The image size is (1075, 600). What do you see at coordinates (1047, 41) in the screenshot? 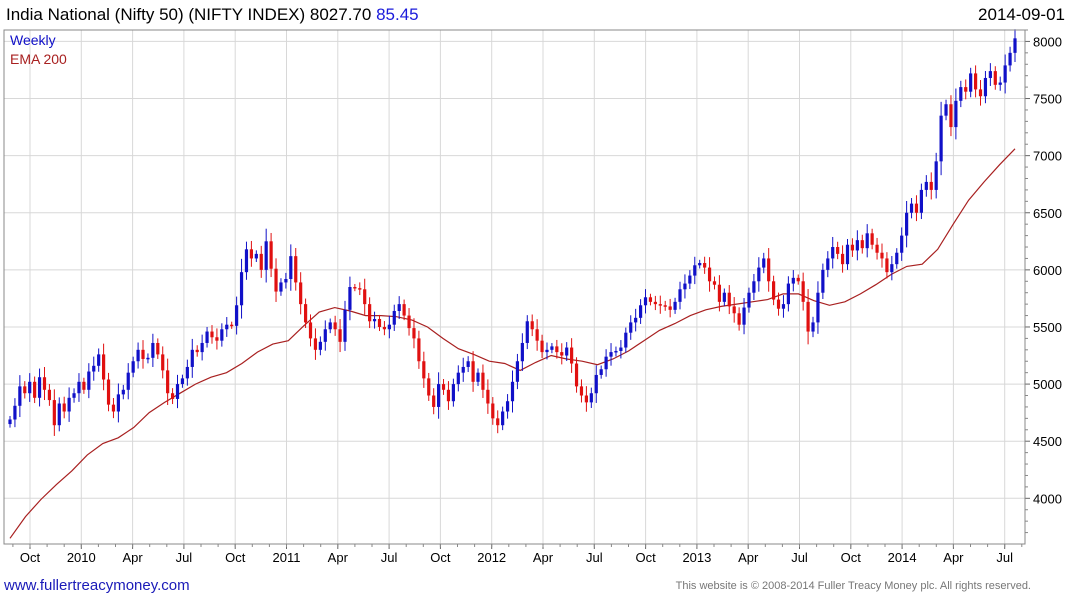
I see `y-tick-label: 8000` at bounding box center [1047, 41].